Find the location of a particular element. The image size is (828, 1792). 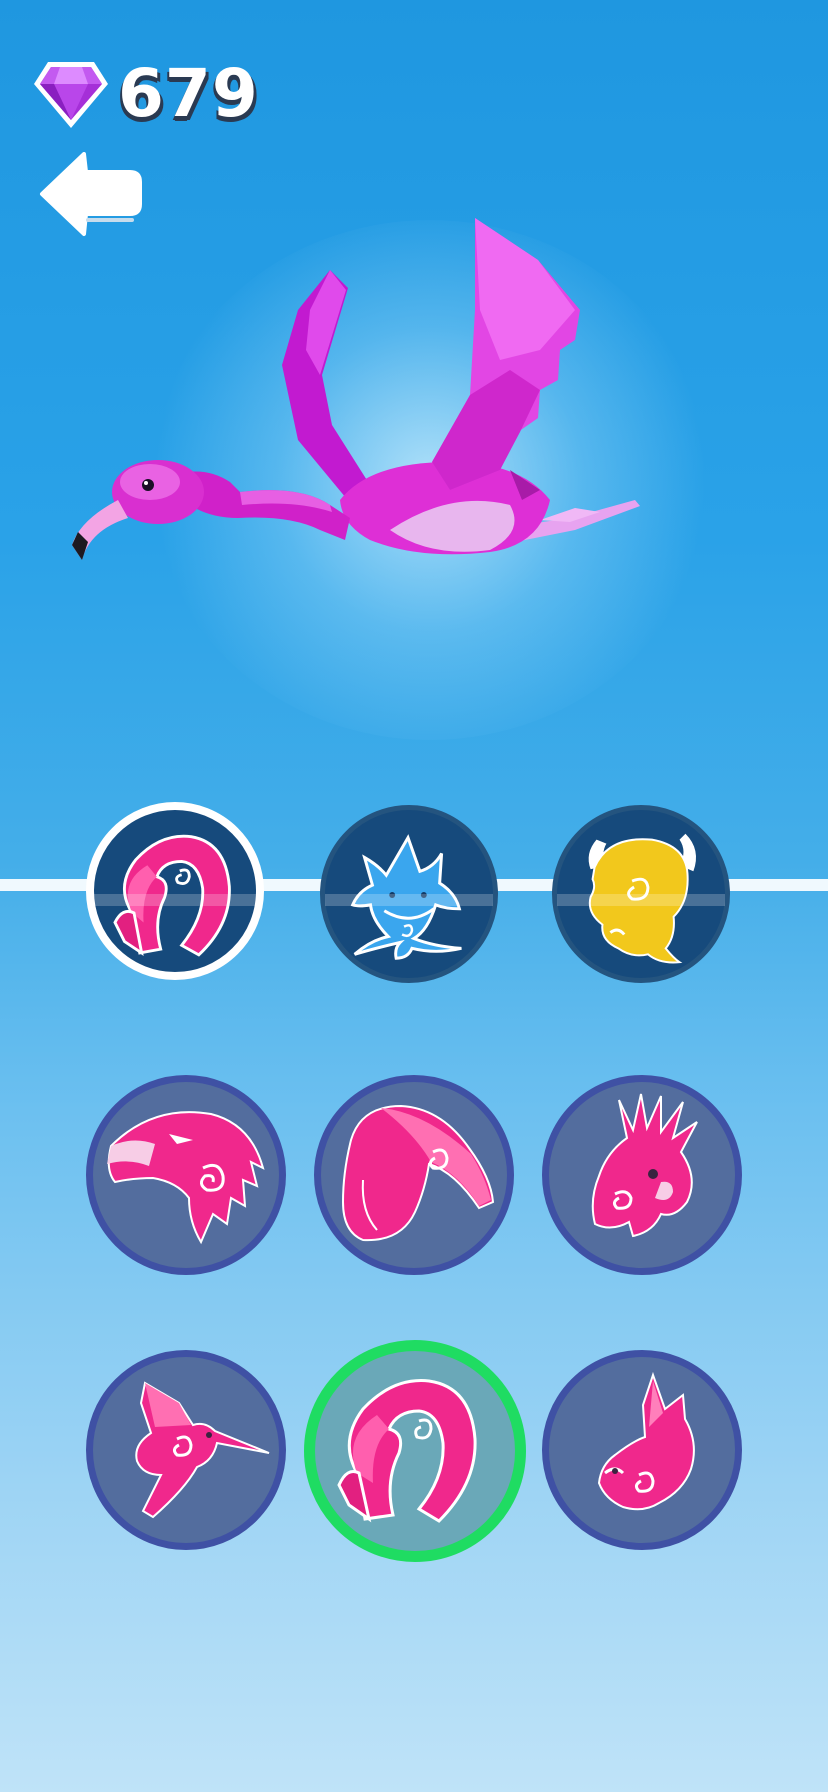

skin-cockatoo is located at coordinates (642, 1175).